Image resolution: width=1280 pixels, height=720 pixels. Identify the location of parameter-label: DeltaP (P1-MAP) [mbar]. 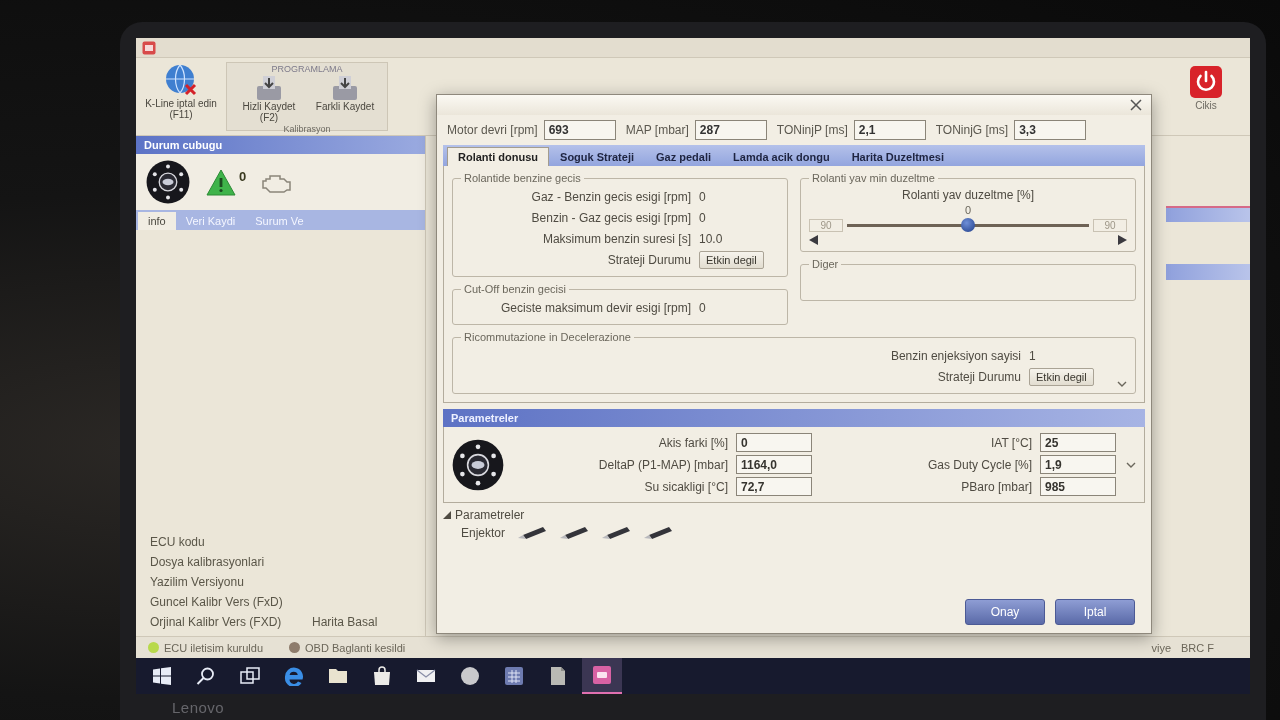
(662, 464).